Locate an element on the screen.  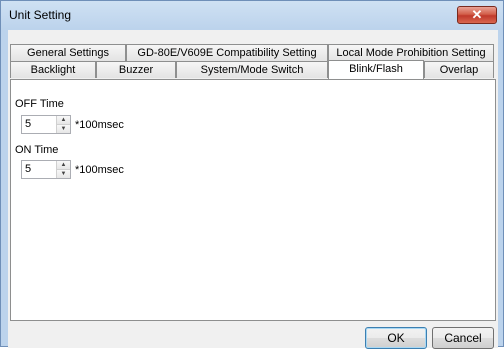
off-time-value: 5 is located at coordinates (28, 124).